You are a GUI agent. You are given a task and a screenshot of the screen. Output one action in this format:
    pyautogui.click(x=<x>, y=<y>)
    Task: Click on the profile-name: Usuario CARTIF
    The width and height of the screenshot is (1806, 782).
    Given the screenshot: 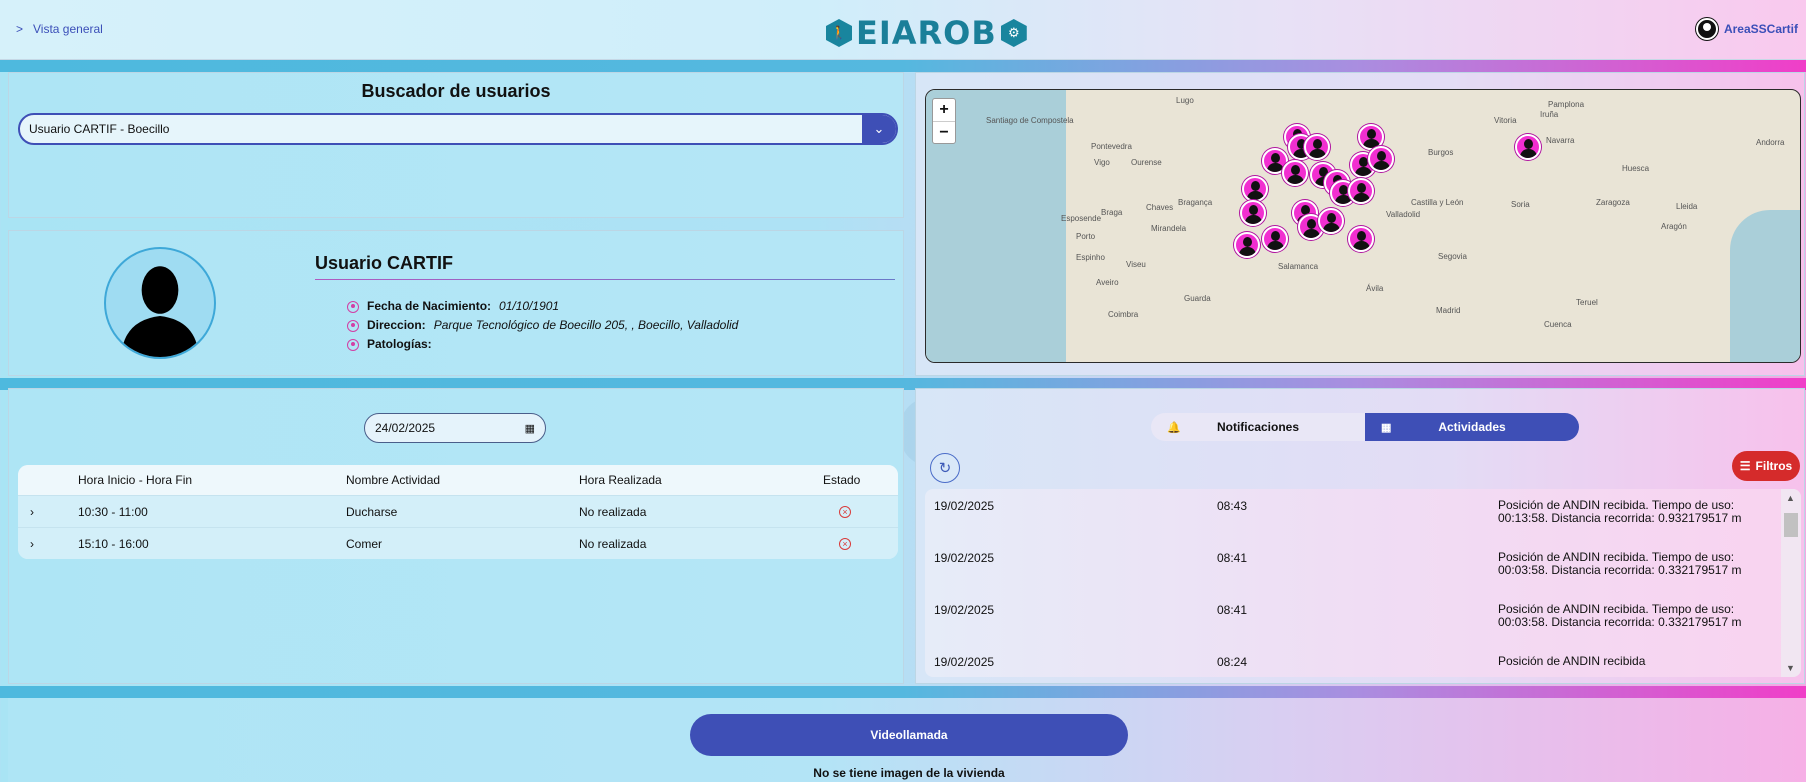 What is the action you would take?
    pyautogui.click(x=384, y=263)
    